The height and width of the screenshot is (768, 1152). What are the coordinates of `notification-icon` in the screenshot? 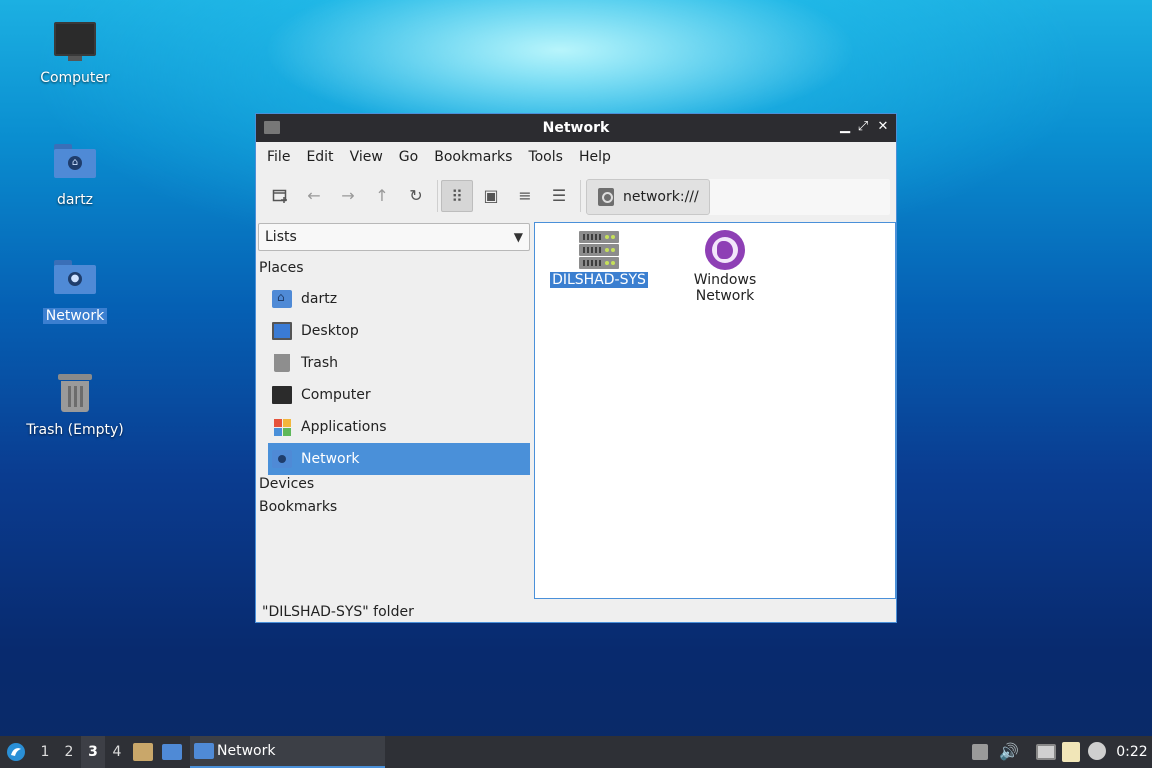 It's located at (1097, 751).